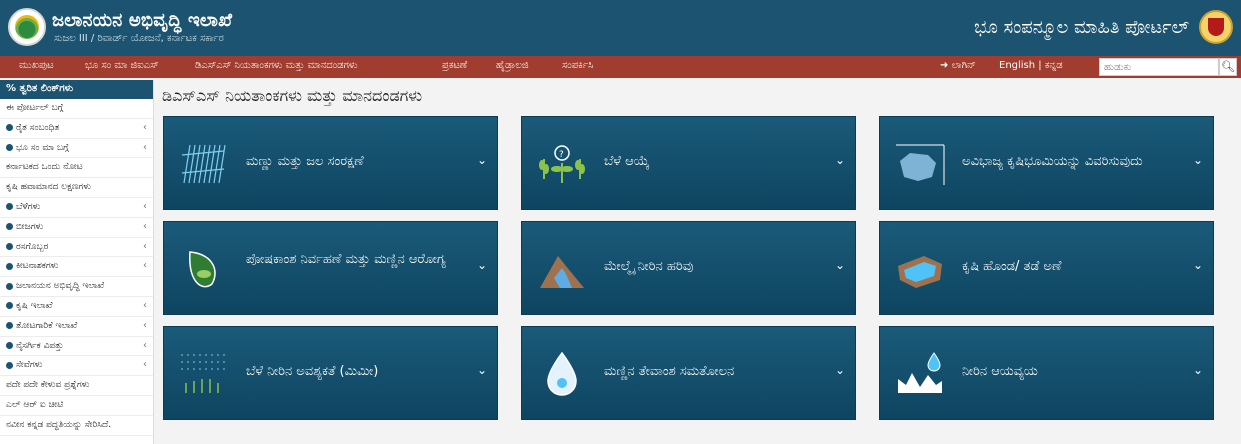  I want to click on tile-label: ಅವಿಭಾಜ್ಯ ಕೃಷಿಭೂಮಿಯನ್ನು ವಿವರಿಸುವುದು, so click(1052, 161).